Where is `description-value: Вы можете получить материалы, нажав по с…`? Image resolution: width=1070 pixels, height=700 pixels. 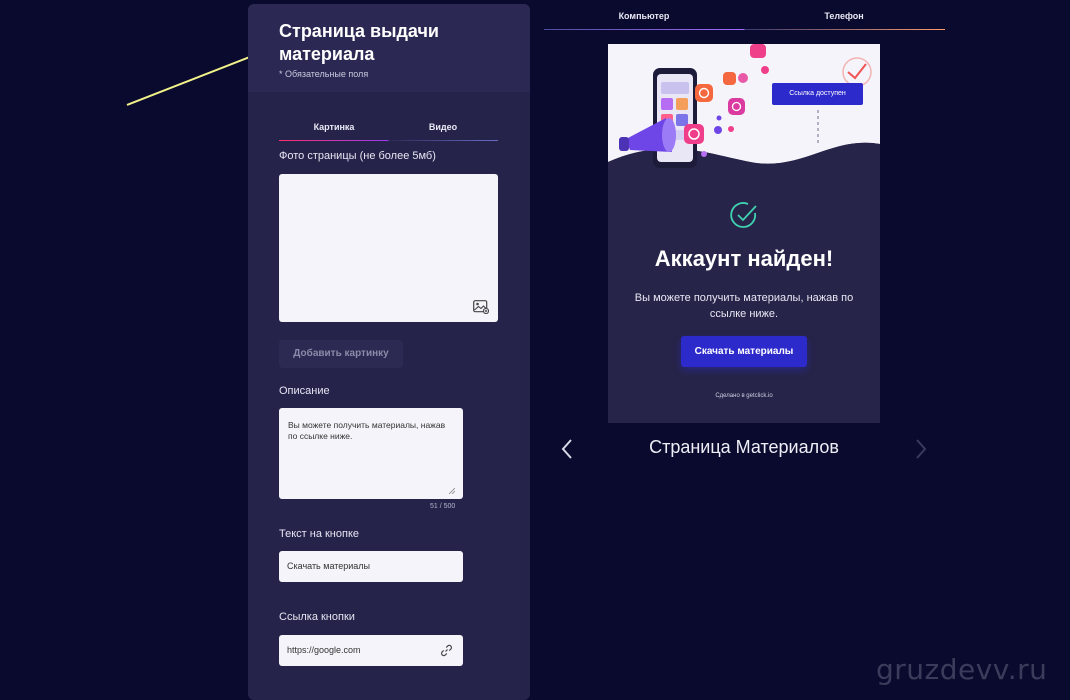 description-value: Вы можете получить материалы, нажав по с… is located at coordinates (367, 430).